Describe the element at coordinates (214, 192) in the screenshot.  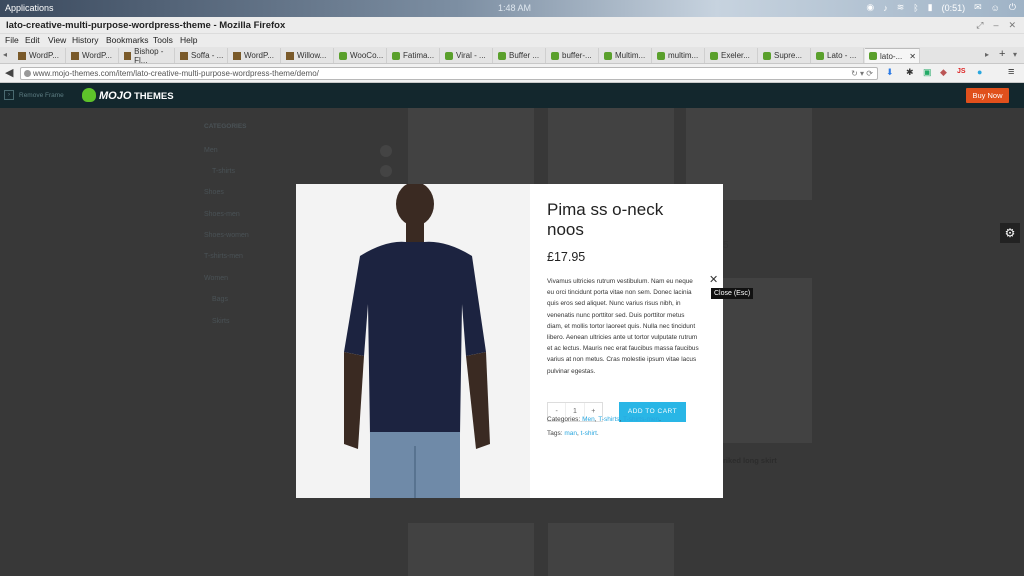
I see `sidebar-category: Shoes` at that location.